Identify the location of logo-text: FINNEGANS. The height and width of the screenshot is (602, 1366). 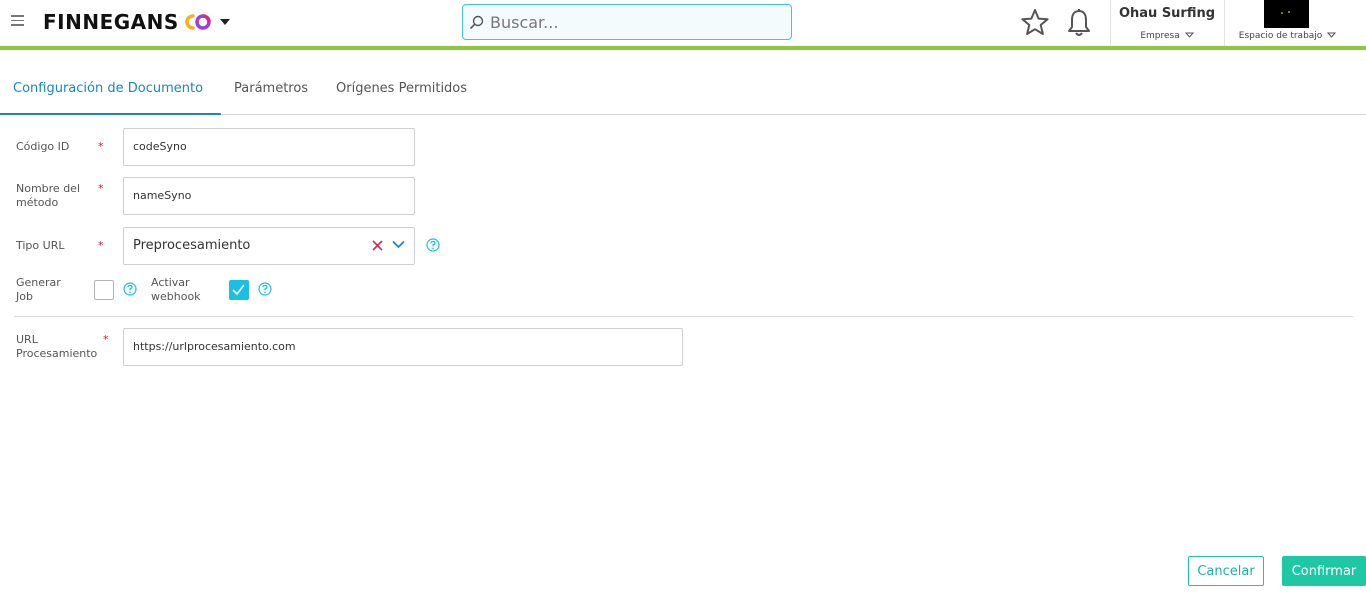
(111, 22).